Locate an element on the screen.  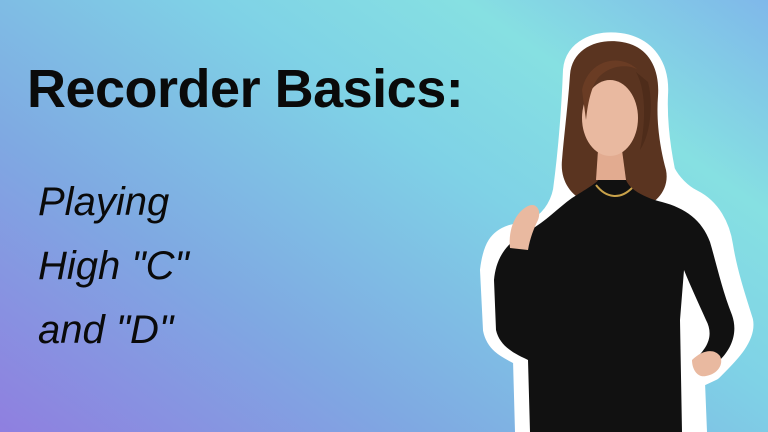
thumbnail-subtitle: Playing High "C" and "D" is located at coordinates (113, 266).